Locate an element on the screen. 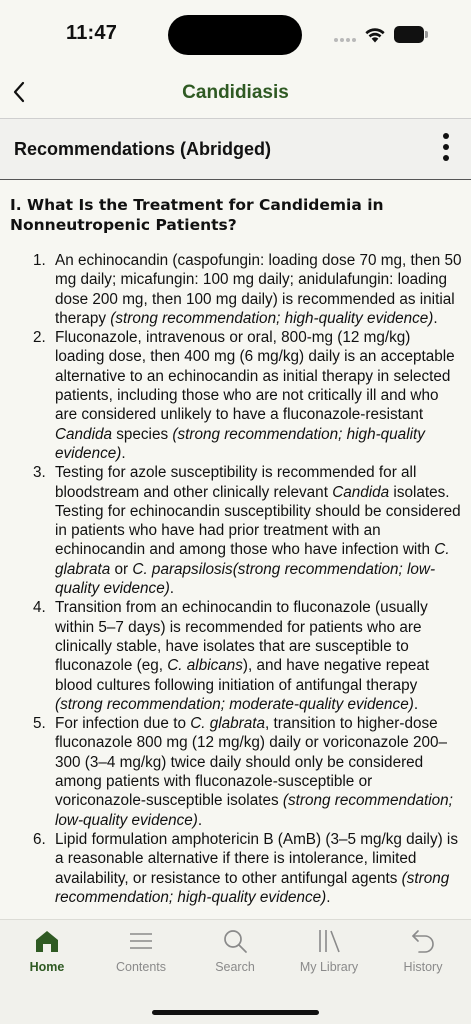  tab-label: Contents is located at coordinates (141, 967).